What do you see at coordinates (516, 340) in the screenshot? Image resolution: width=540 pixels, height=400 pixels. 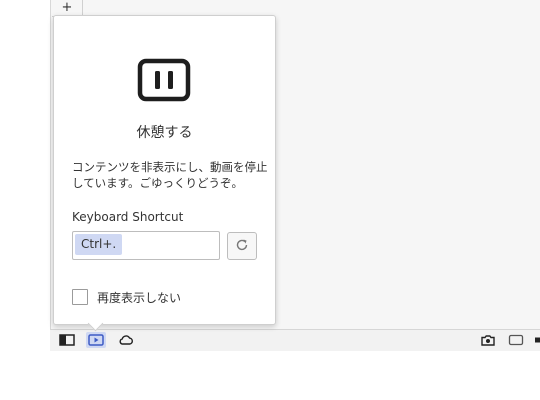 I see `window-icon` at bounding box center [516, 340].